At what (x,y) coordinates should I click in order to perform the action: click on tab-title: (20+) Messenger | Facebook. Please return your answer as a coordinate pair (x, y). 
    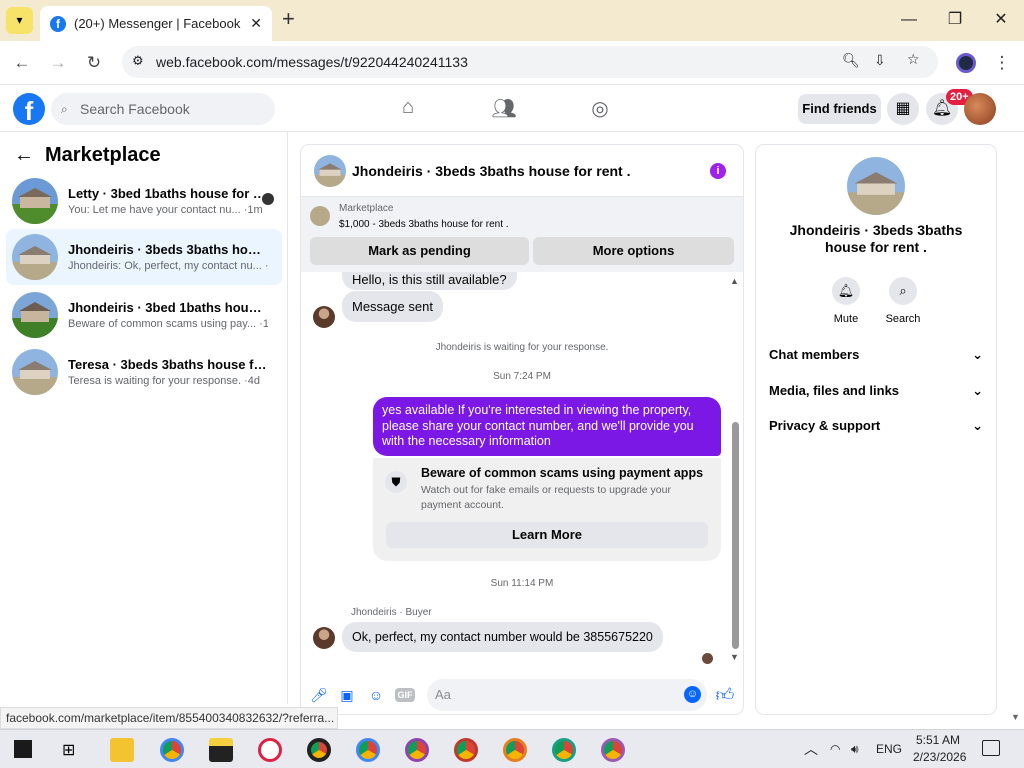
    Looking at the image, I should click on (157, 23).